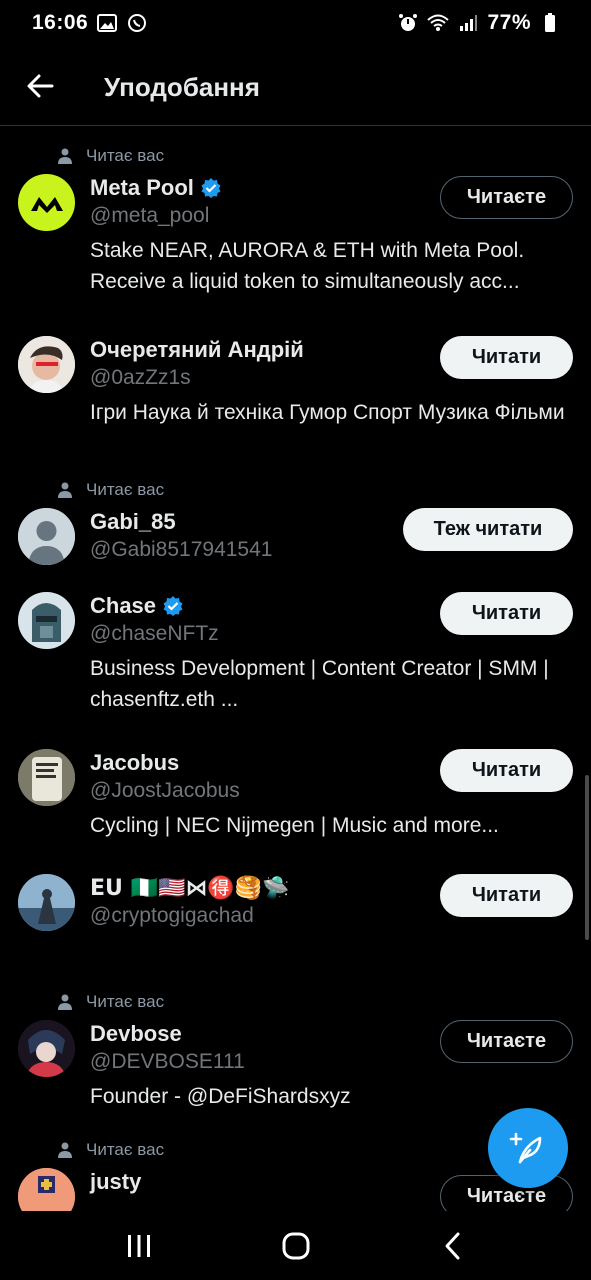 This screenshot has height=1280, width=591. Describe the element at coordinates (142, 188) in the screenshot. I see `user-name: Meta Pool` at that location.